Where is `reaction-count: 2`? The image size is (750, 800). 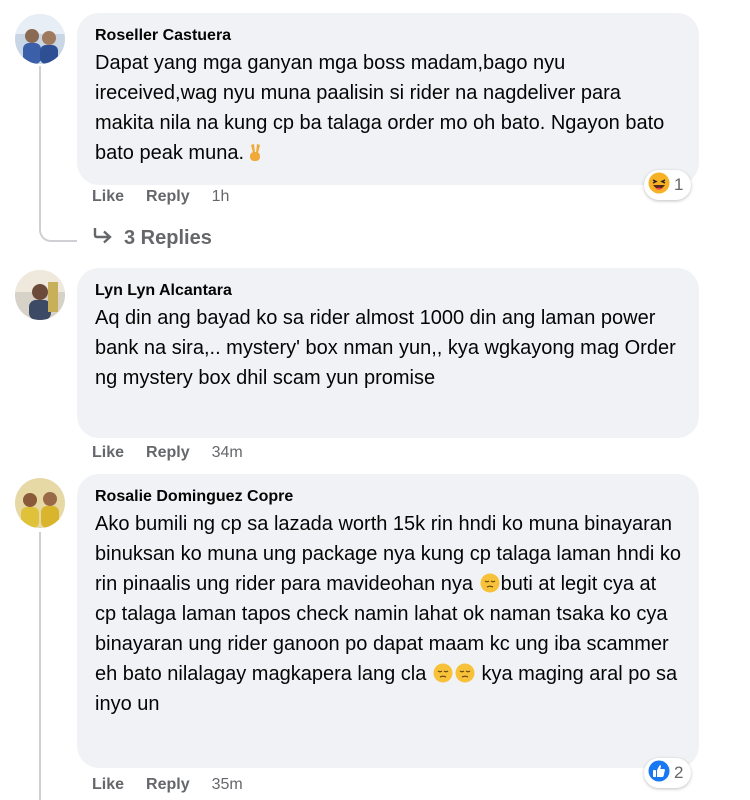
reaction-count: 2 is located at coordinates (679, 772).